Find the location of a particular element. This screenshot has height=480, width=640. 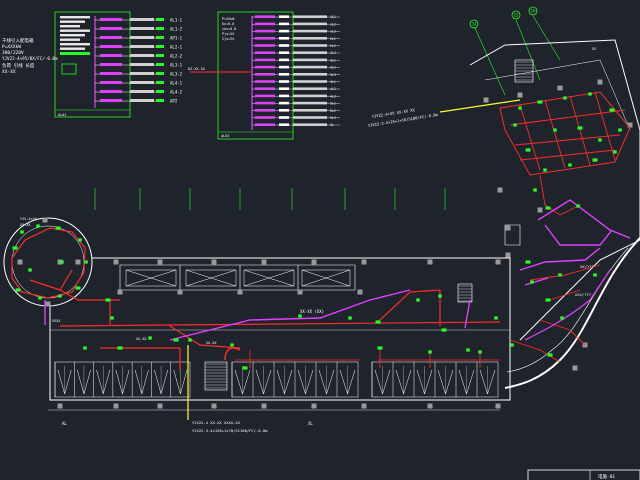

panel-b-feeder-label: 3L3 is located at coordinates (333, 75).